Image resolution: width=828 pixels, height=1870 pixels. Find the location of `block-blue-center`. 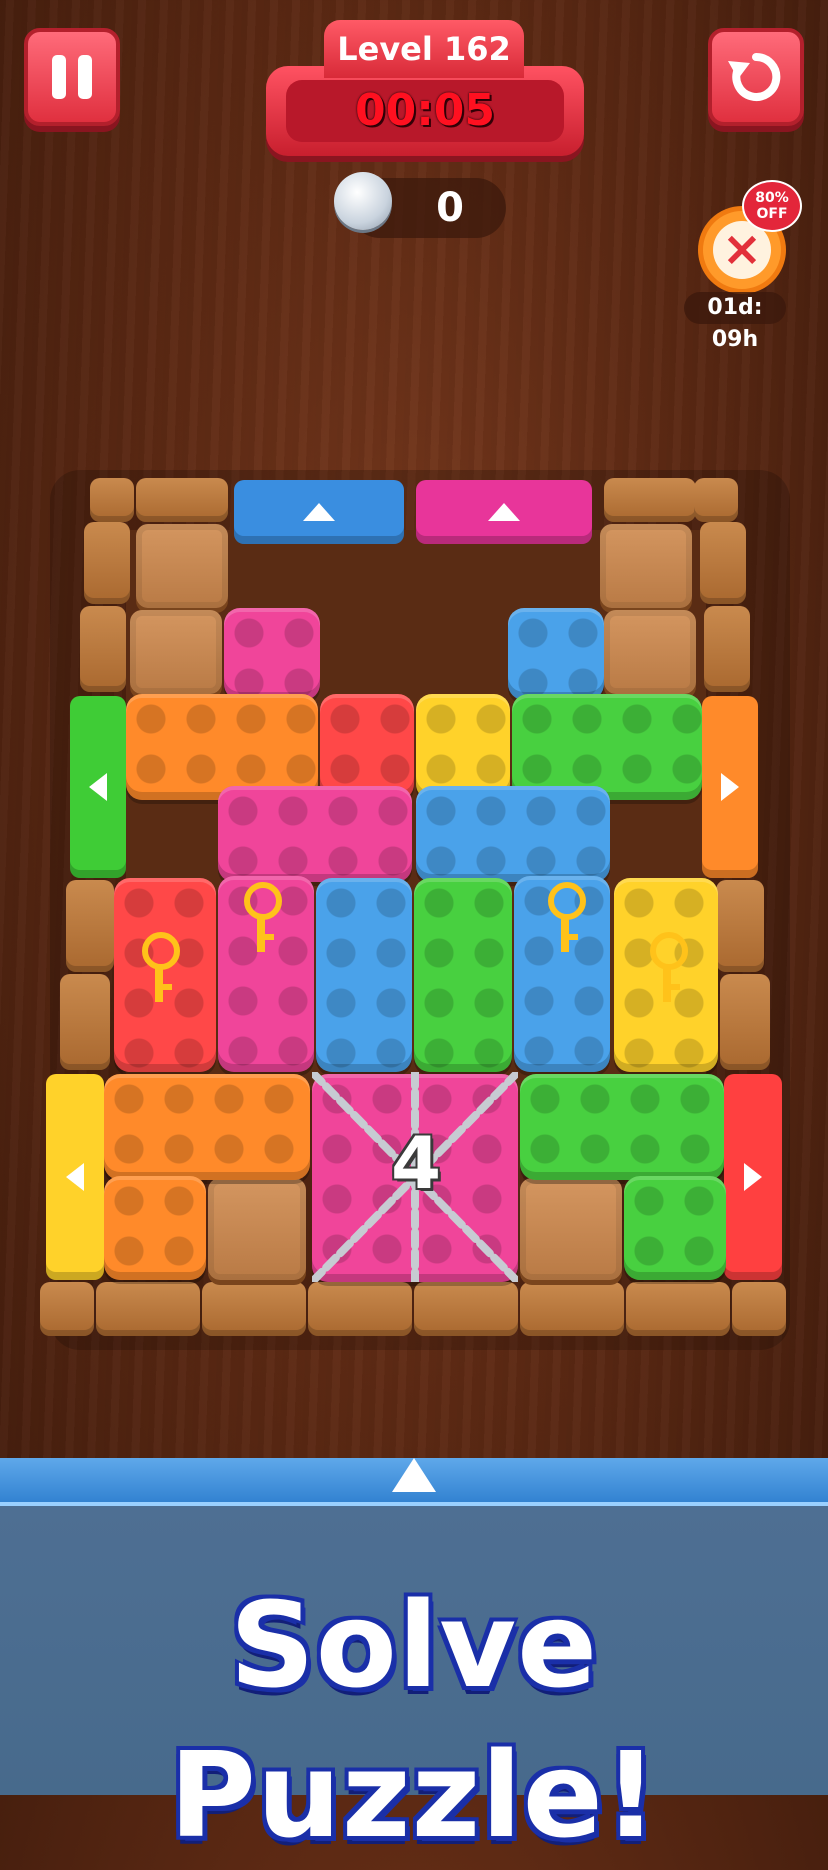

block-blue-center is located at coordinates (364, 975).